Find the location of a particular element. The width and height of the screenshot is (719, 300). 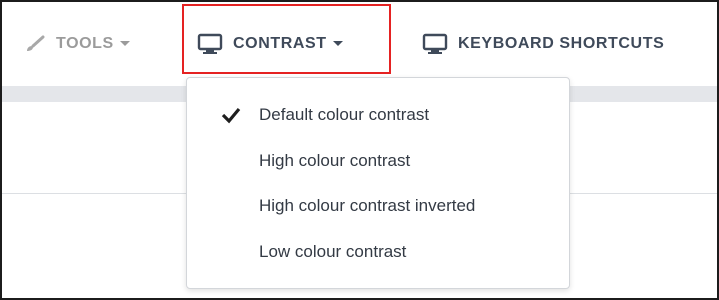

checkmark-icon is located at coordinates (231, 117).